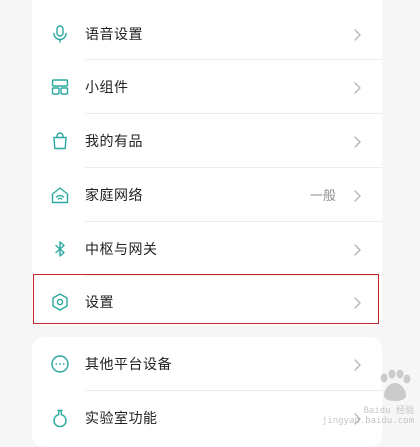 The image size is (420, 447). What do you see at coordinates (207, 248) in the screenshot?
I see `menu-item-hub-gateway: 中枢与网关` at bounding box center [207, 248].